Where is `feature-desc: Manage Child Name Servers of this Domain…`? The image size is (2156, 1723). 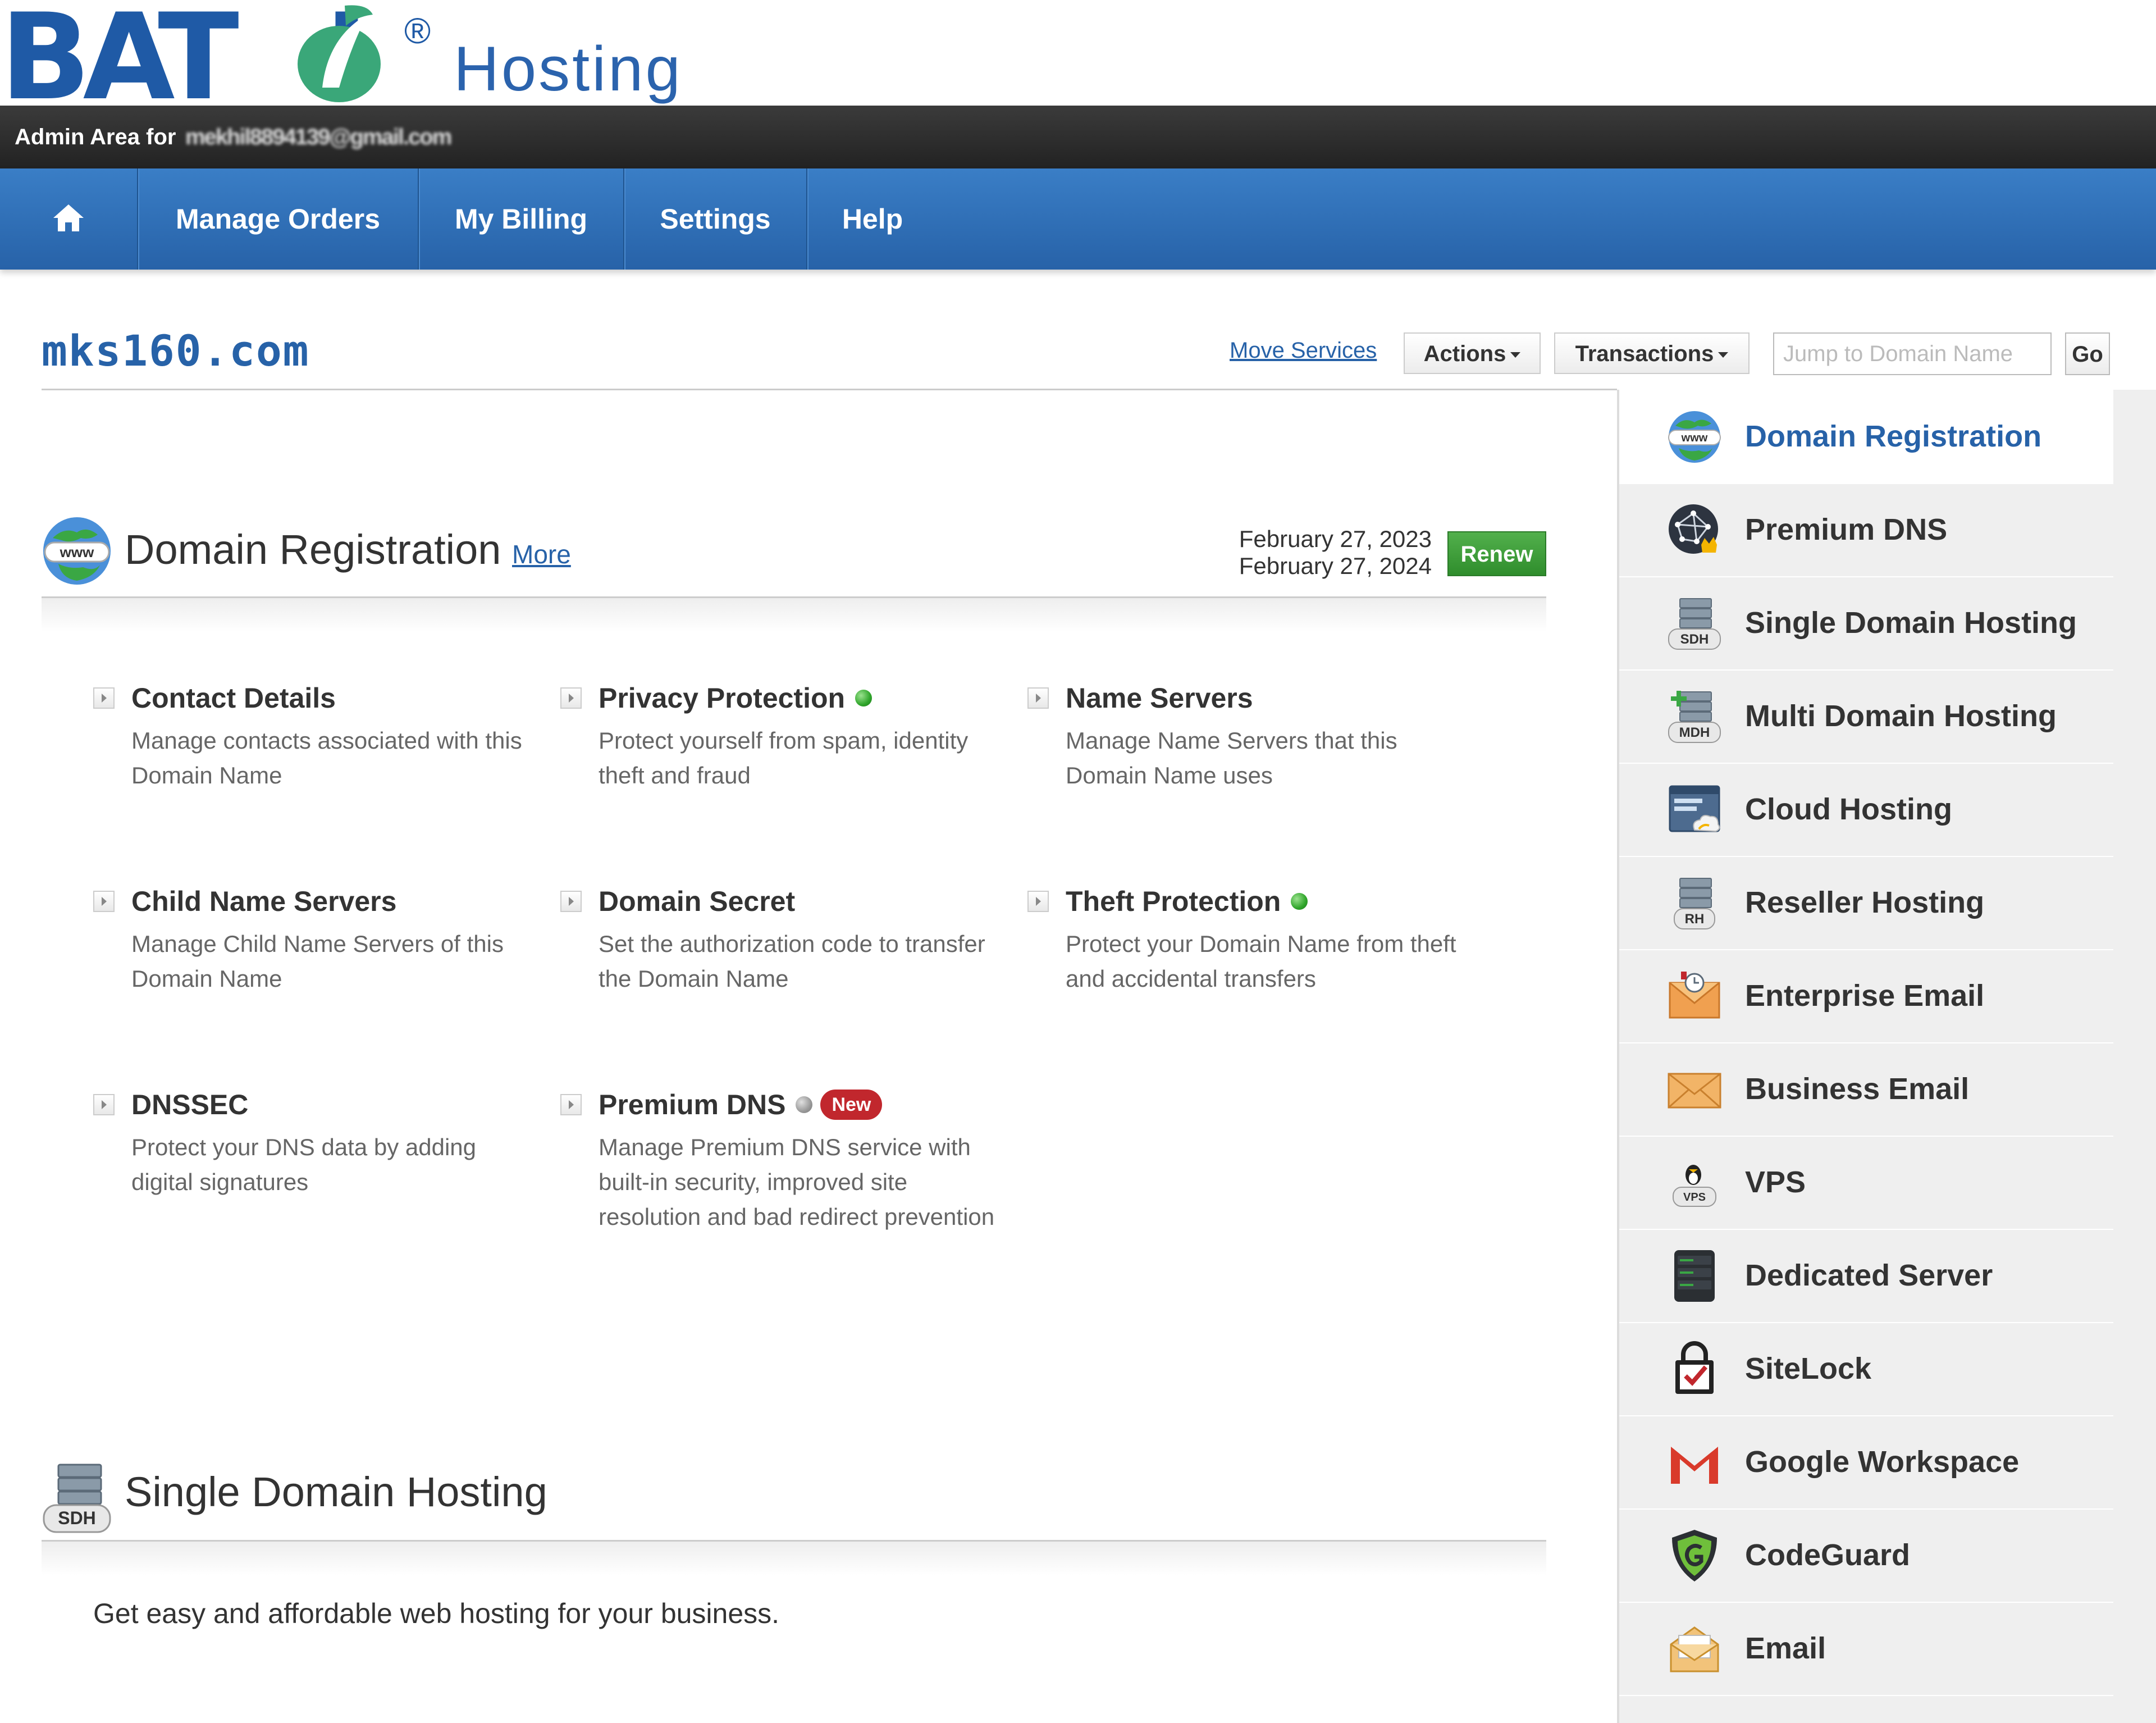
feature-desc: Manage Child Name Servers of this Domain… is located at coordinates (317, 961).